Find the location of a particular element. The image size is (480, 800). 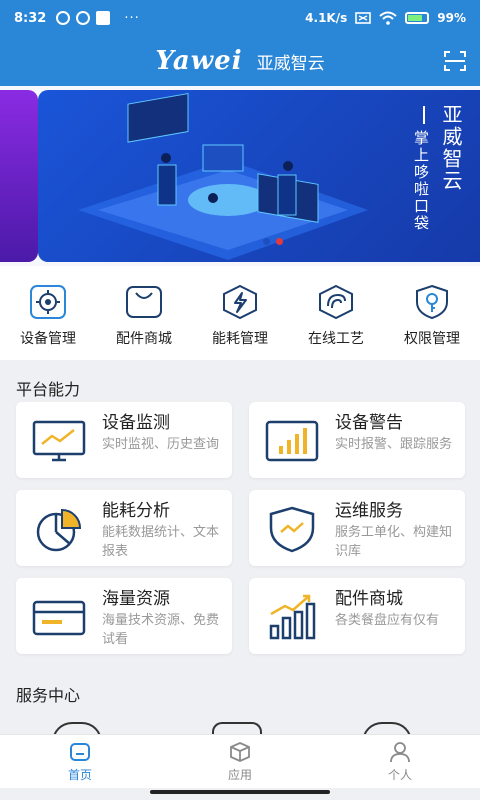

menu-item-label: 在线工艺 is located at coordinates (336, 339).